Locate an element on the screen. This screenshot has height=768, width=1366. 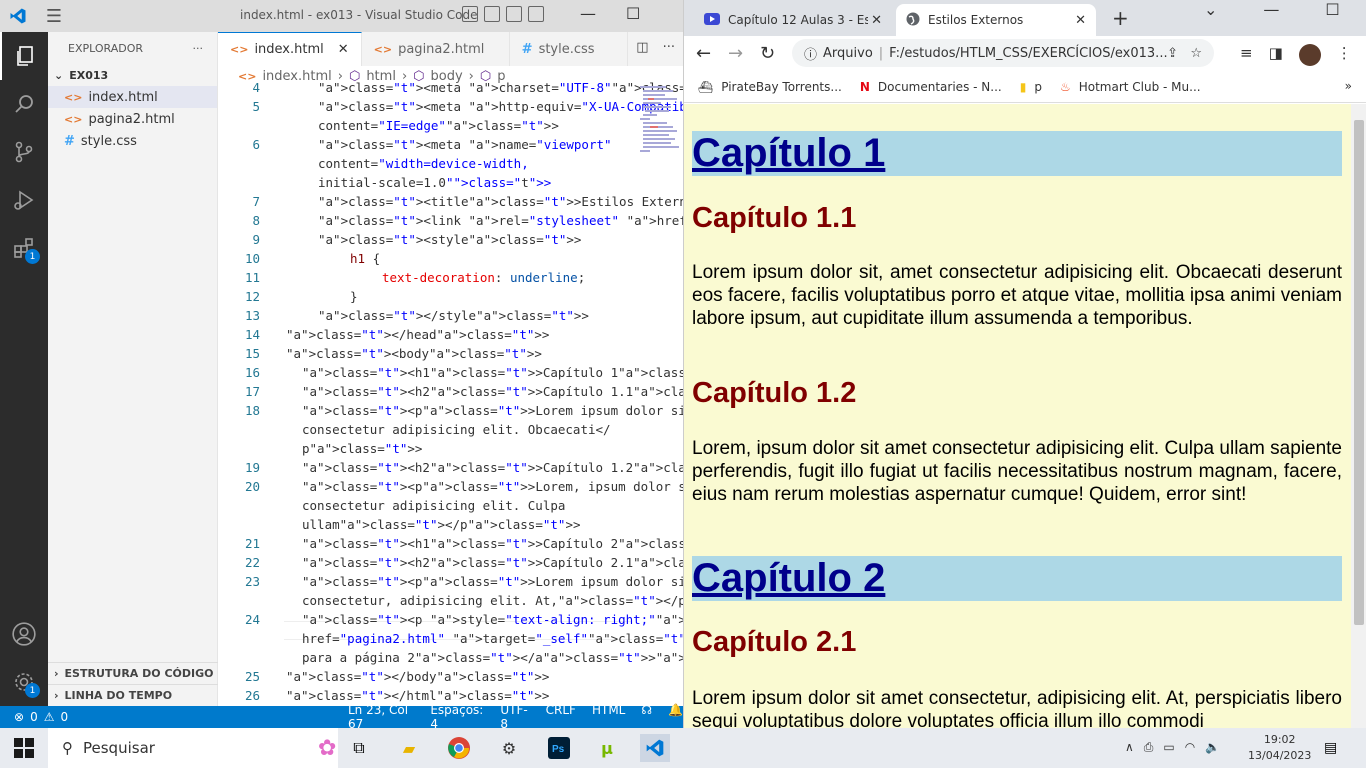
folder-ex013: ⌄ EX013 is located at coordinates (132, 75).